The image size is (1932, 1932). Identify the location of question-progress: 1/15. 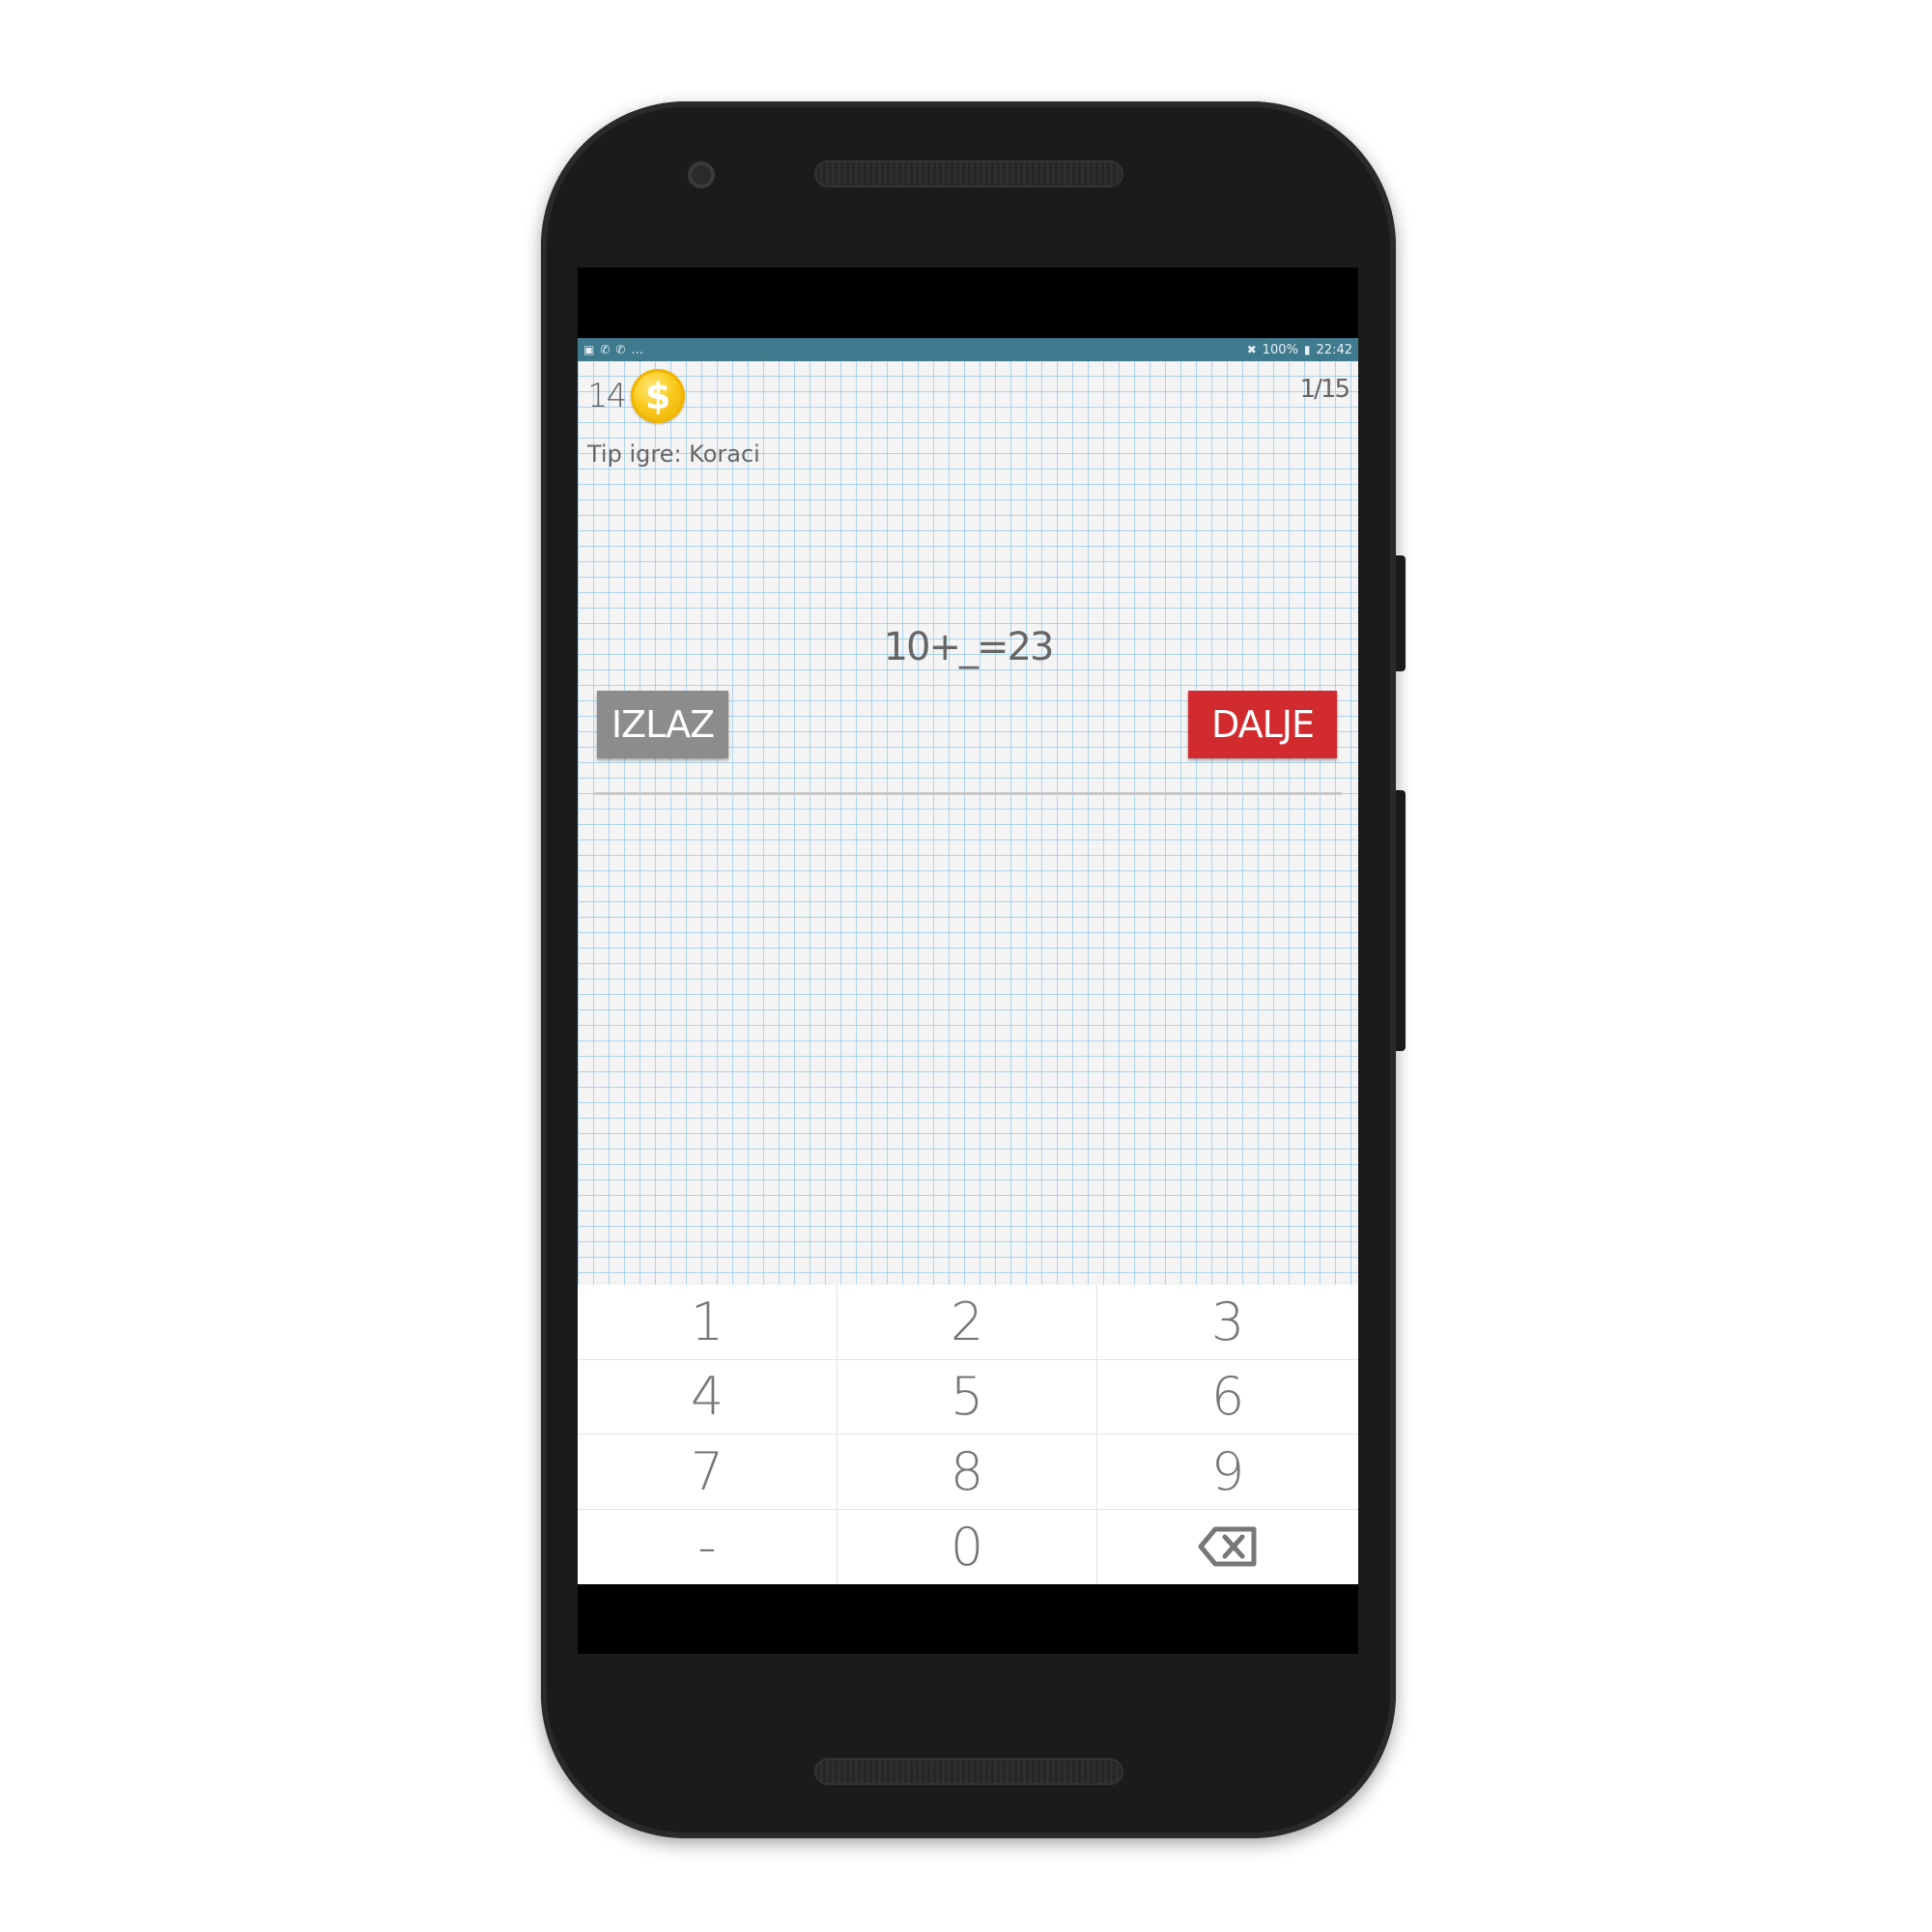
(1324, 389).